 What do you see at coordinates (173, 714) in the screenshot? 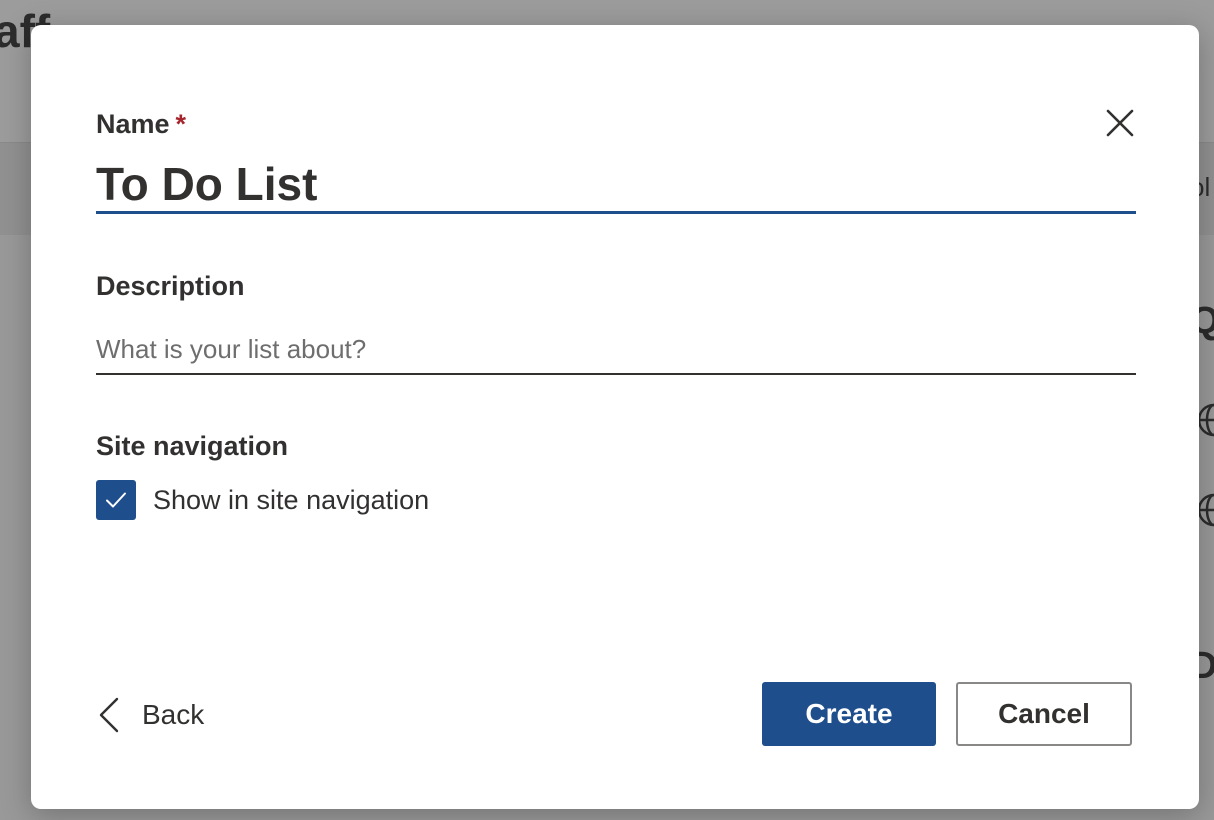
I see `back-label: Back` at bounding box center [173, 714].